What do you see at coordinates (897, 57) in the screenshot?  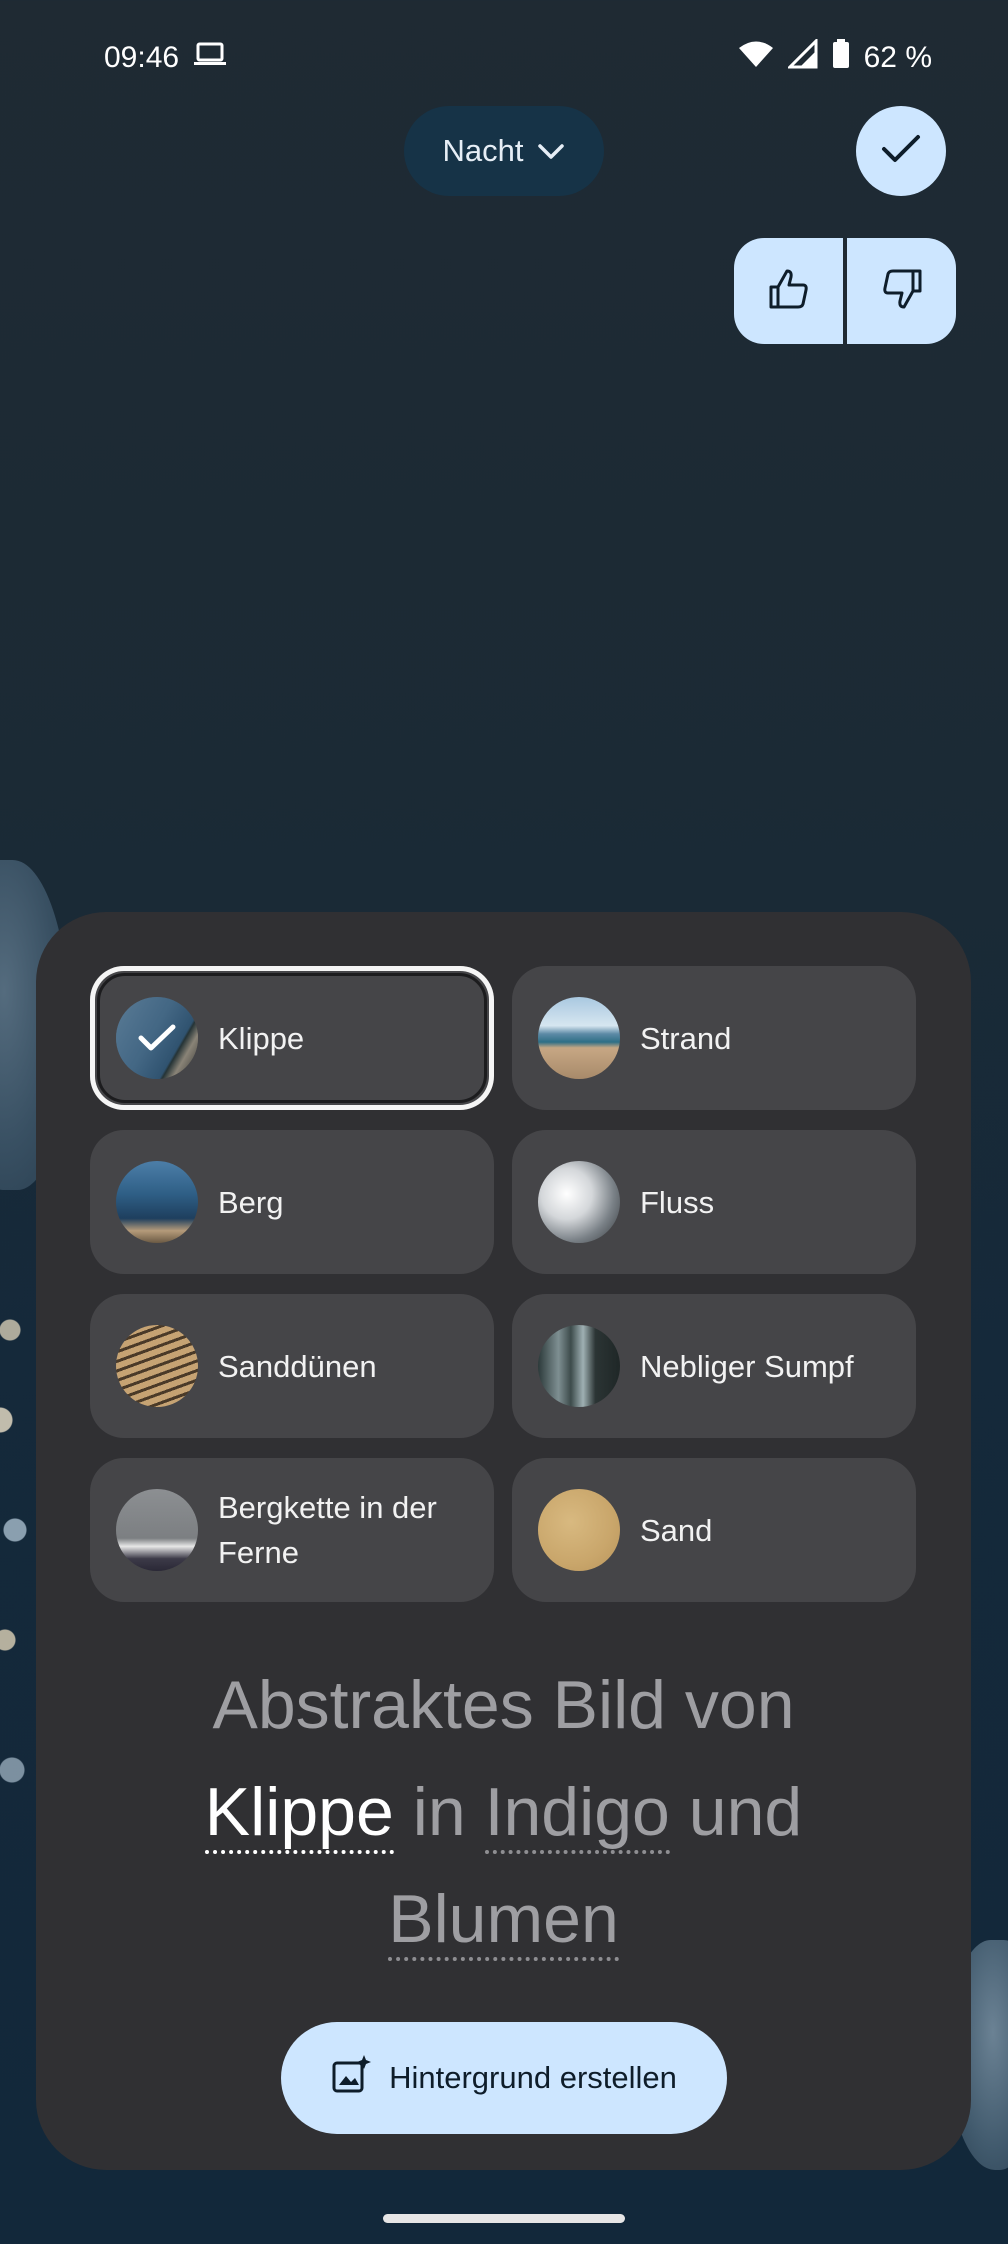 I see `battery-percent: 62 %` at bounding box center [897, 57].